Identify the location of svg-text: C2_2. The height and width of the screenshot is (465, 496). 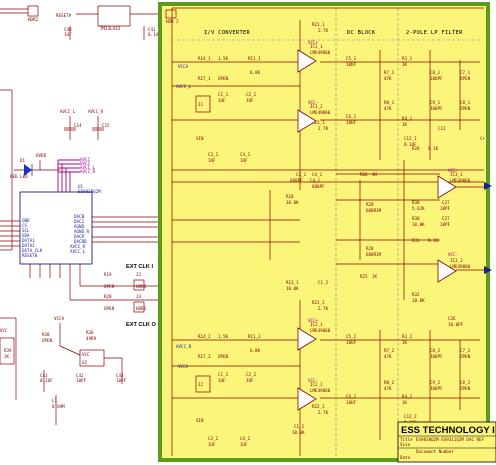
(251, 374).